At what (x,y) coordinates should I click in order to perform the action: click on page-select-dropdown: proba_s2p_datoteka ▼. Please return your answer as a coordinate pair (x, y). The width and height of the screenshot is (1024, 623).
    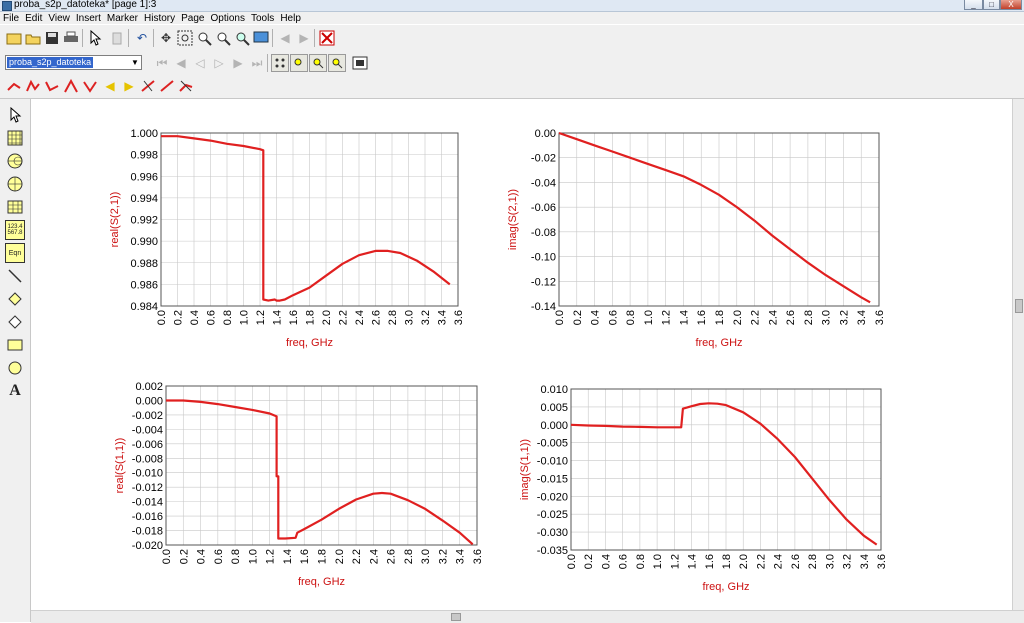
    Looking at the image, I should click on (73, 62).